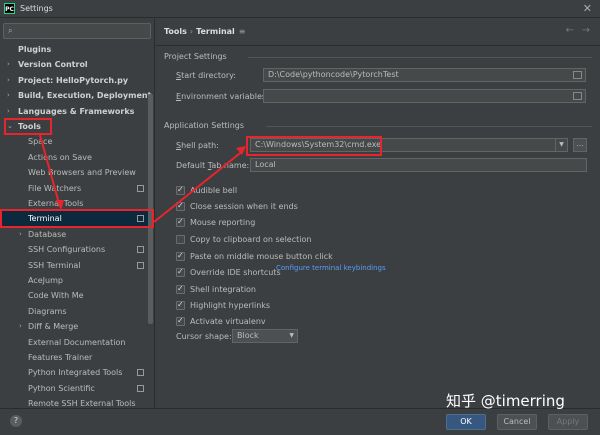  I want to click on cursor-shape-select: Block ▼, so click(265, 336).